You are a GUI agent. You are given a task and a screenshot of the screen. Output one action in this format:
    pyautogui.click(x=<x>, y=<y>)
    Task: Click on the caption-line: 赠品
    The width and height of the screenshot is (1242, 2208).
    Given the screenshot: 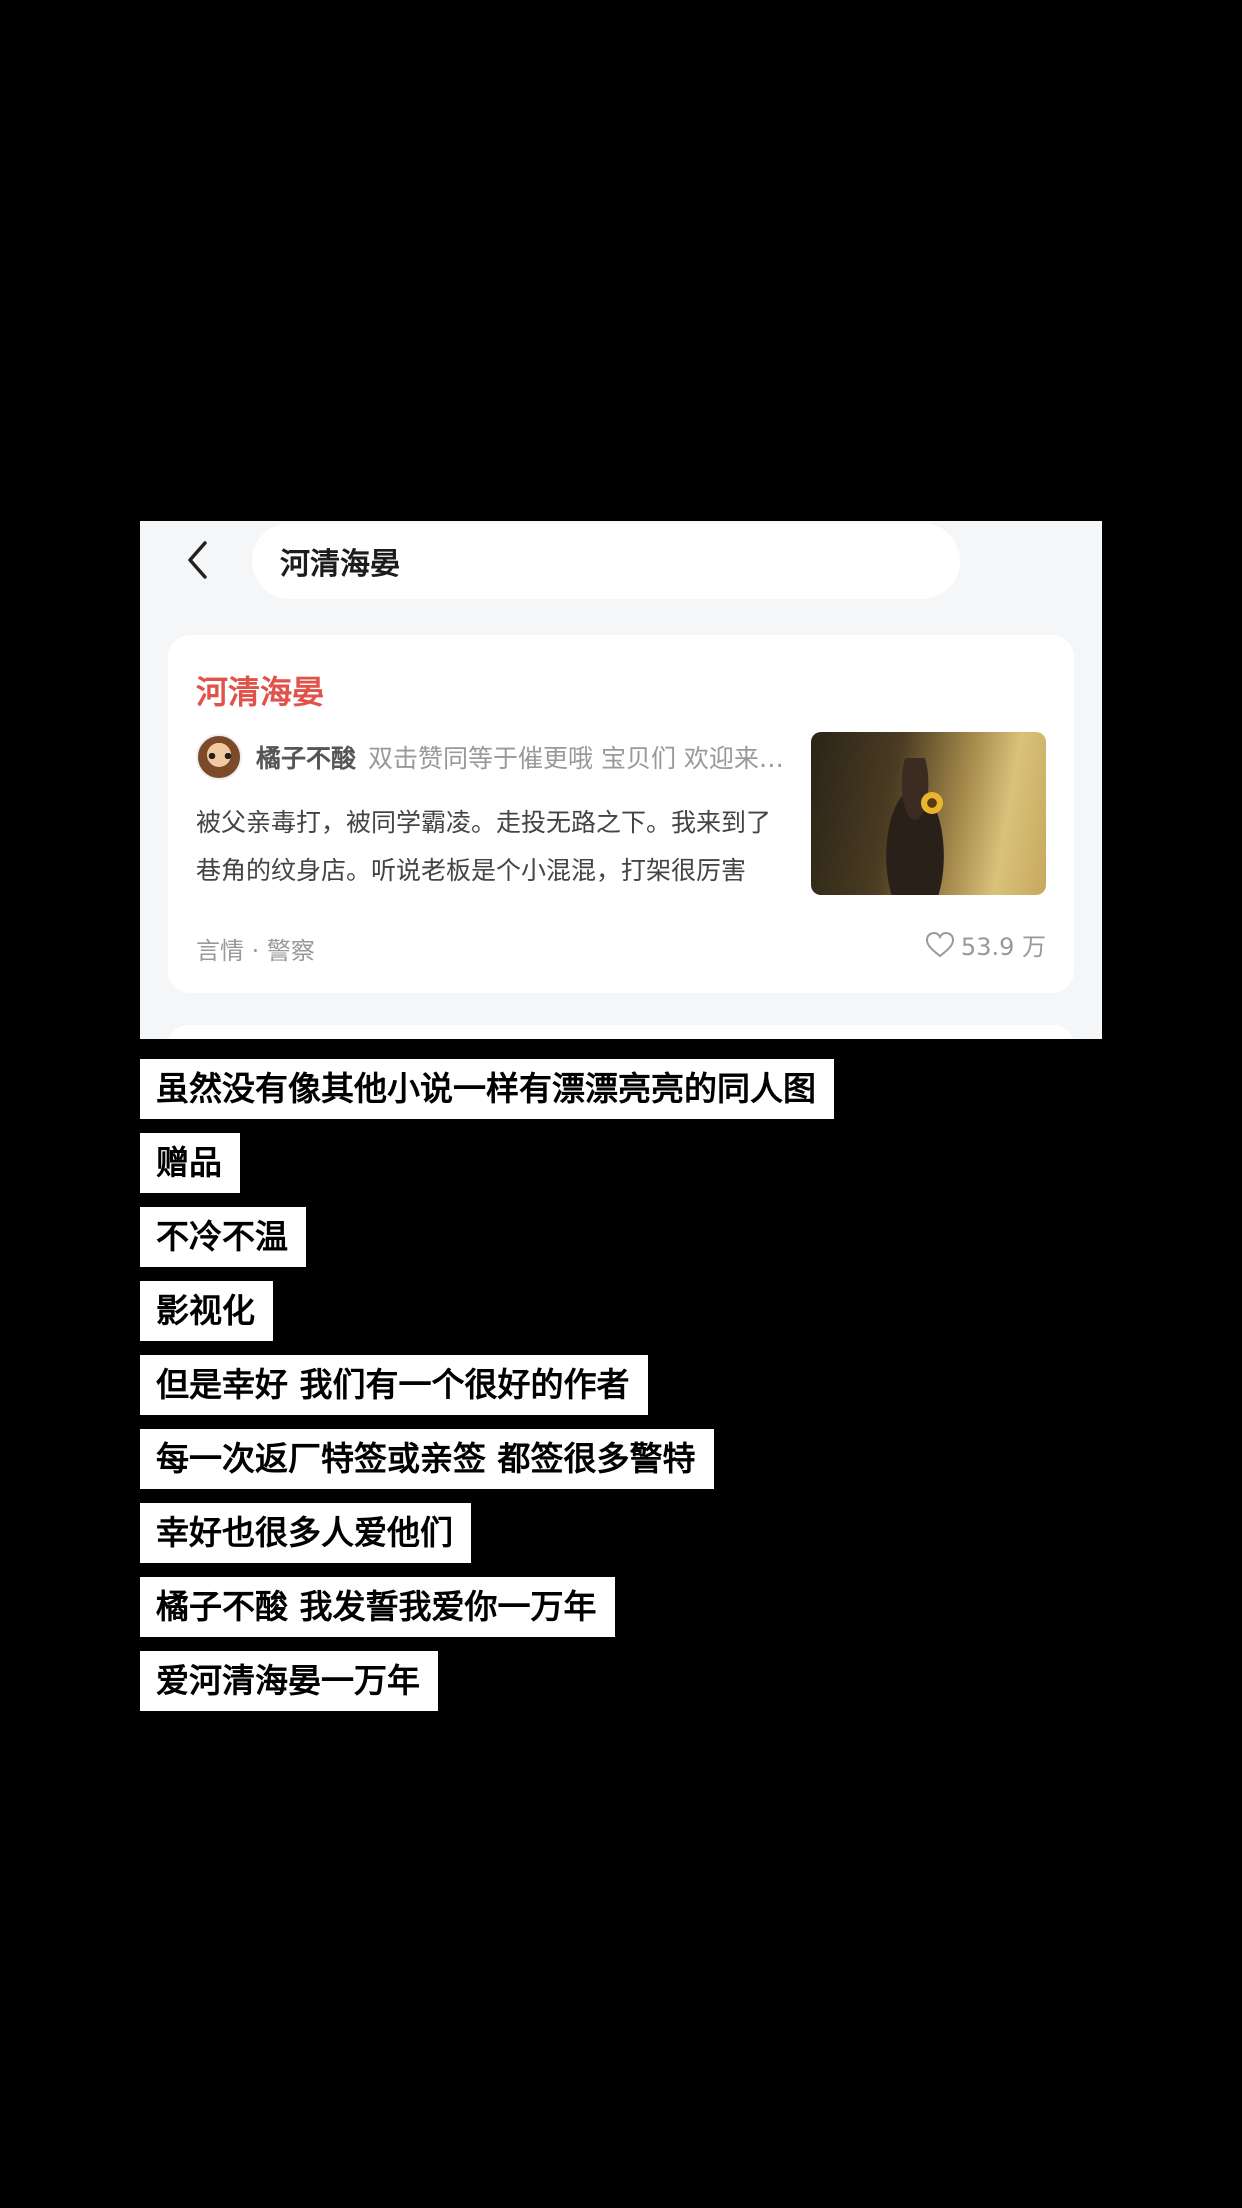 What is the action you would take?
    pyautogui.click(x=190, y=1163)
    